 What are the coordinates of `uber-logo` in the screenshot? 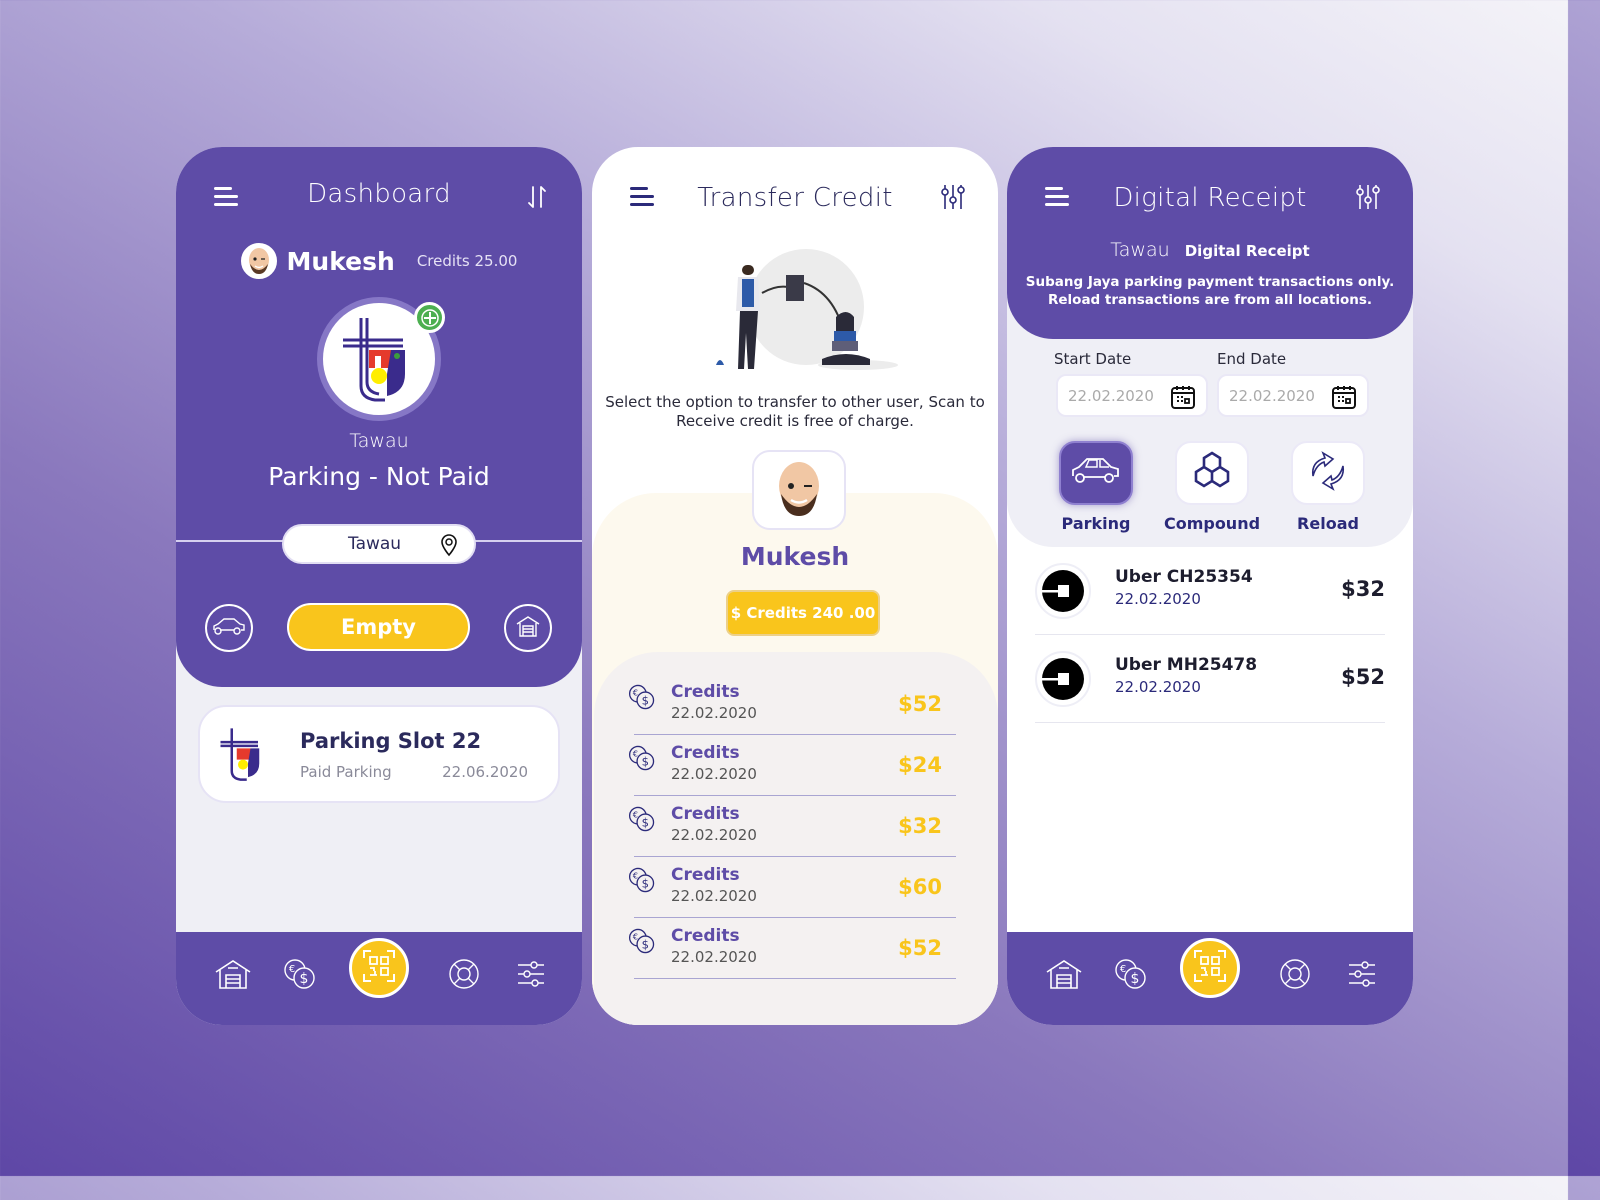 It's located at (1063, 679).